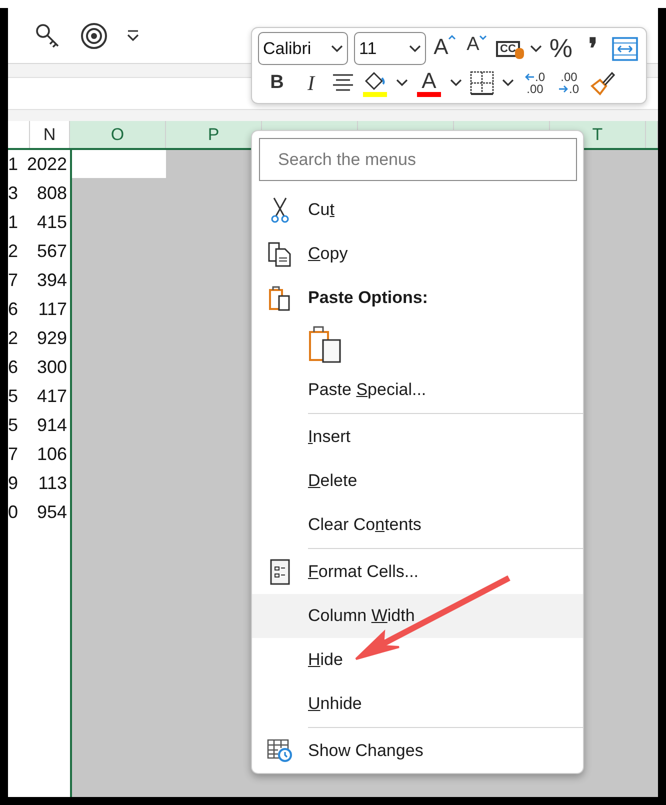 The image size is (666, 805). Describe the element at coordinates (417, 437) in the screenshot. I see `menu-item: Insert` at that location.